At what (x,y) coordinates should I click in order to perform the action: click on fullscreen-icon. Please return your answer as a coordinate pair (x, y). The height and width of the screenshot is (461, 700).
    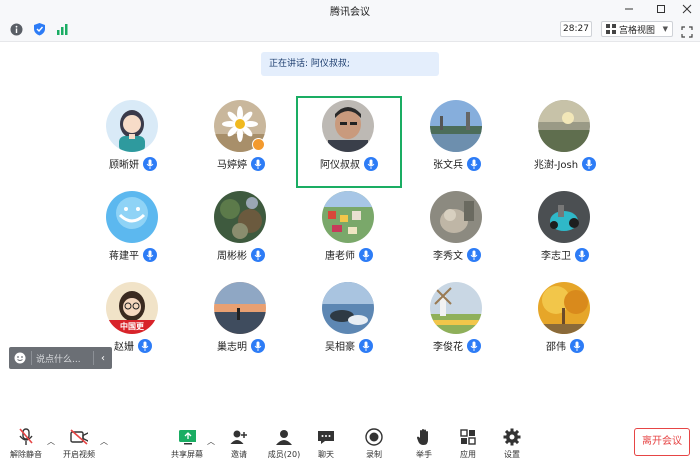
    Looking at the image, I should click on (687, 30).